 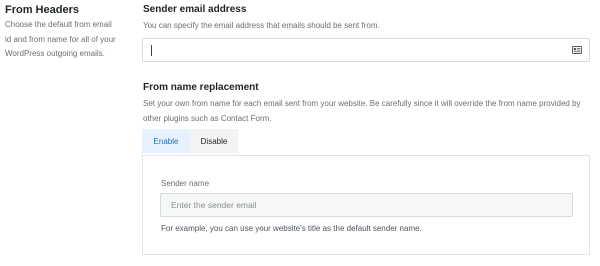 What do you see at coordinates (366, 205) in the screenshot?
I see `sender-name-input` at bounding box center [366, 205].